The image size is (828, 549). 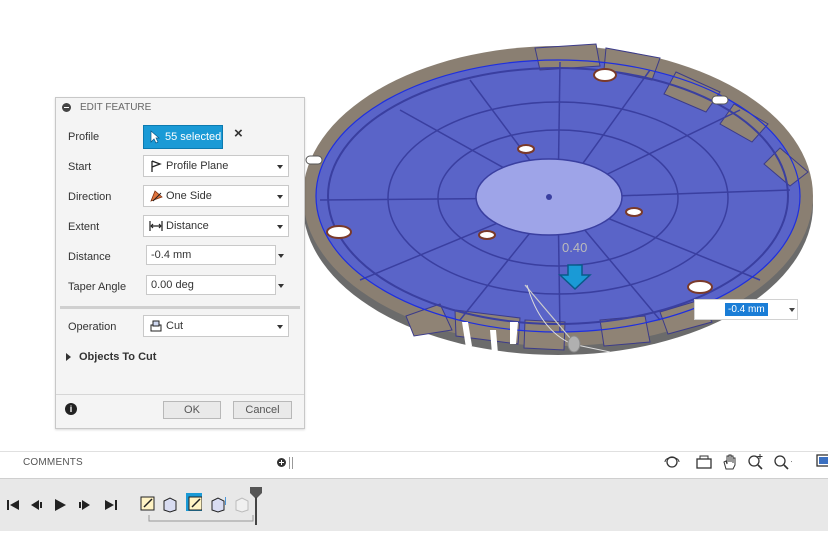 I want to click on operation-label: Operation, so click(x=92, y=327).